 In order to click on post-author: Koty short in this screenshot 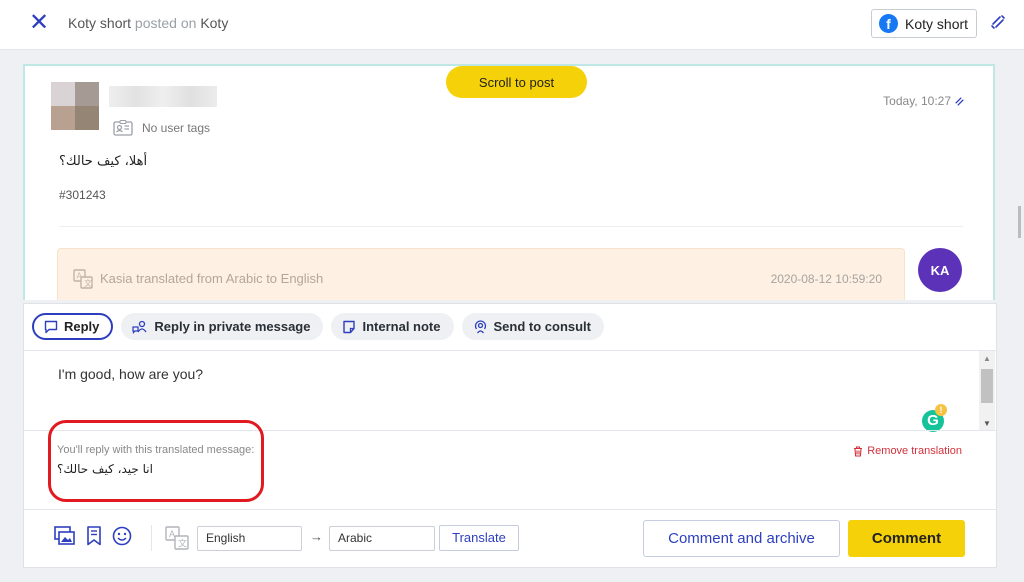, I will do `click(100, 23)`.